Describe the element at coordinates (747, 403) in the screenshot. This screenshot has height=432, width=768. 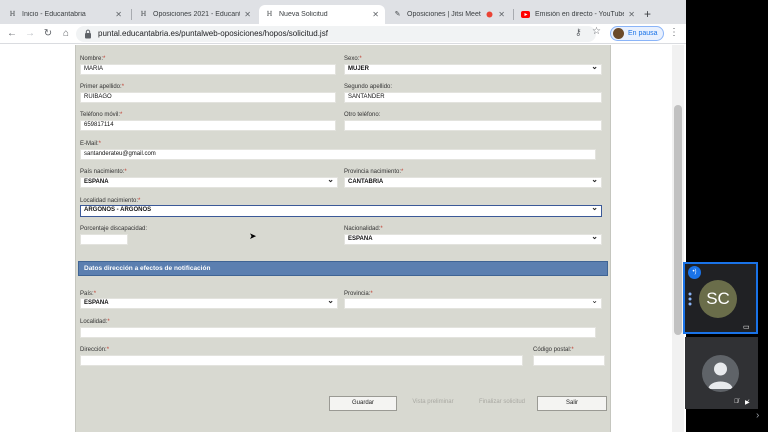
I see `camera-off-icon: ▶̸` at that location.